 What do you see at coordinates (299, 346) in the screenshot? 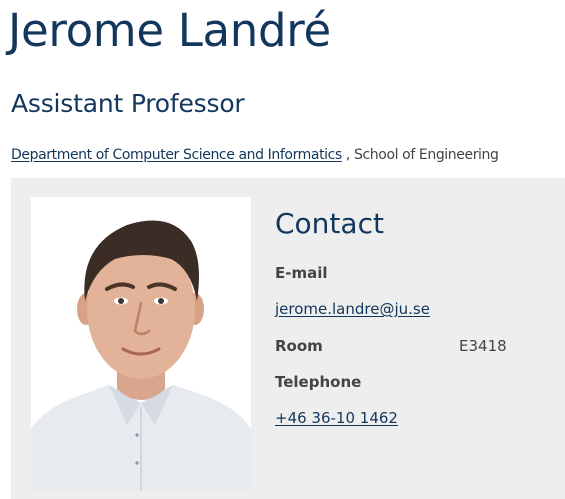
I see `room-label: Room` at bounding box center [299, 346].